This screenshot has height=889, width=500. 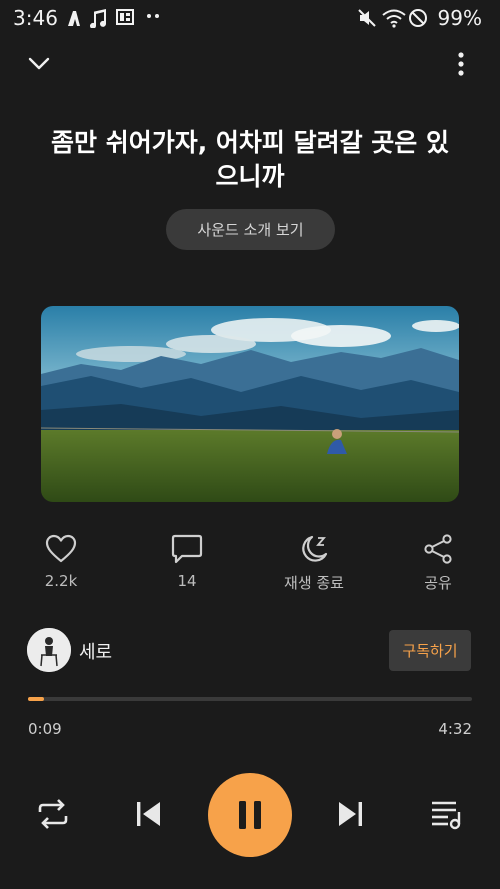 I want to click on moon-icon, so click(x=314, y=549).